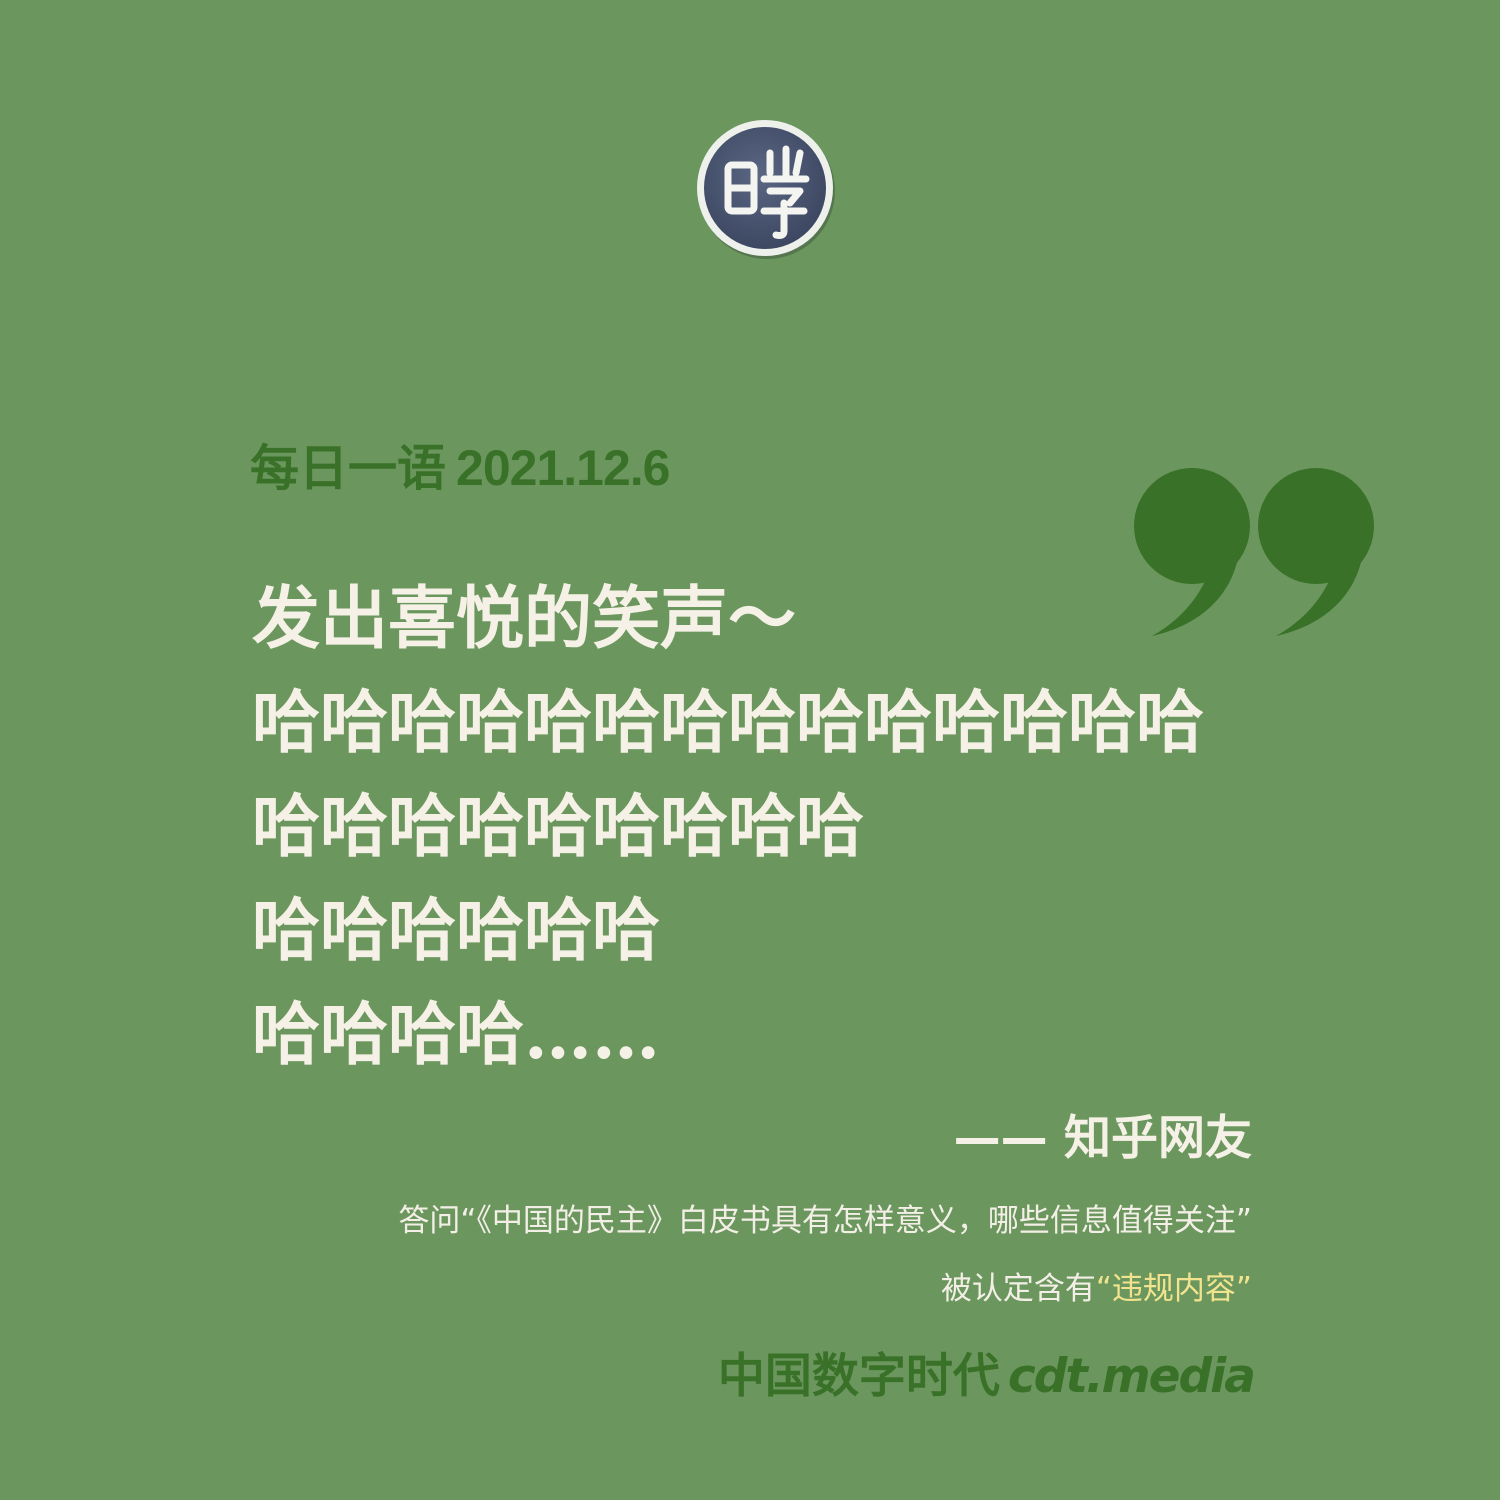 The width and height of the screenshot is (1500, 1500). Describe the element at coordinates (1102, 1138) in the screenshot. I see `quote-author: —— 知乎网友` at that location.